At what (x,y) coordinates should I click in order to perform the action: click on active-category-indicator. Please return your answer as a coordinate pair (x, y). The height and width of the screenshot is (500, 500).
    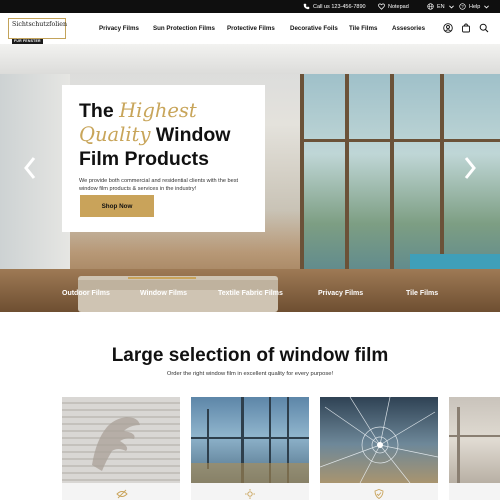
    Looking at the image, I should click on (162, 278).